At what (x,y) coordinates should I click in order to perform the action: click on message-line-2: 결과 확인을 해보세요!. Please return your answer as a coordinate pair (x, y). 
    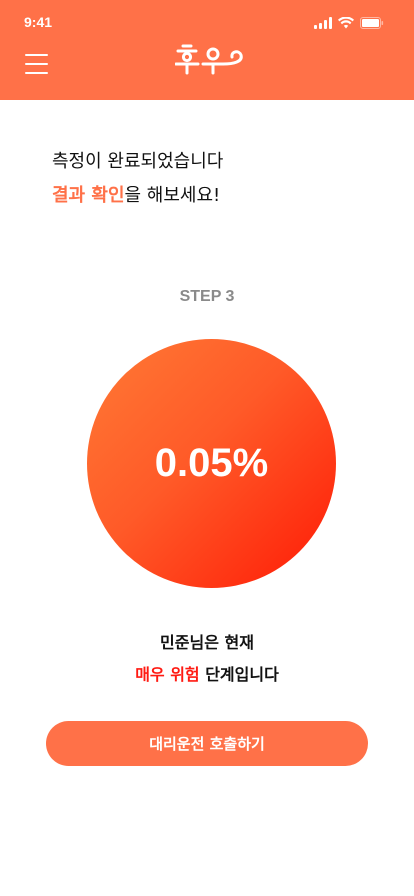
    Looking at the image, I should click on (212, 196).